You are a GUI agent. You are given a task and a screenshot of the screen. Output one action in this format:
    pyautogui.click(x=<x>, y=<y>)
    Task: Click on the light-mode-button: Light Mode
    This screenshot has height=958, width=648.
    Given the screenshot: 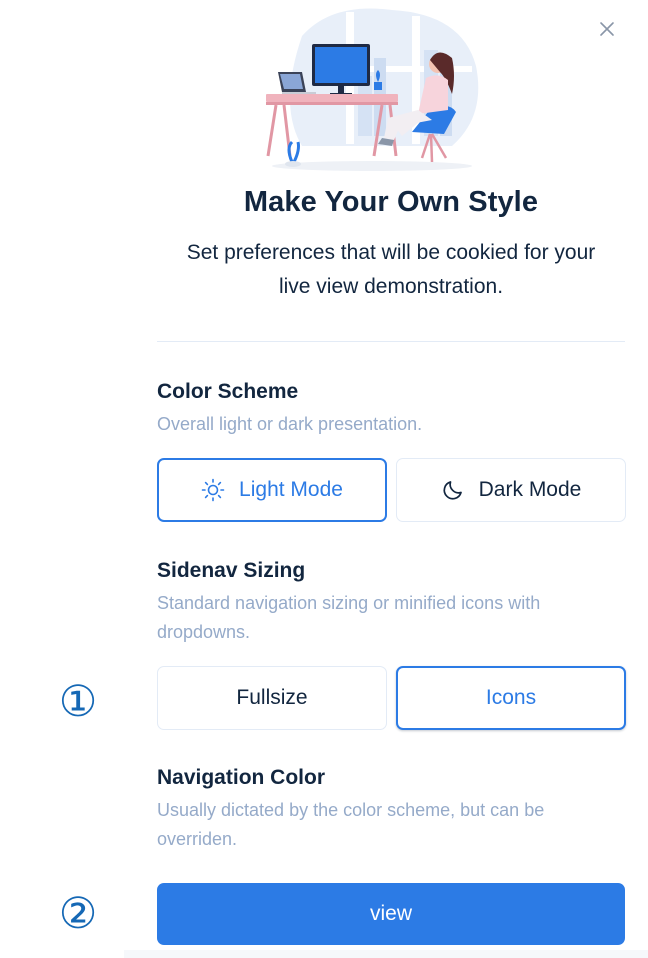 What is the action you would take?
    pyautogui.click(x=272, y=490)
    